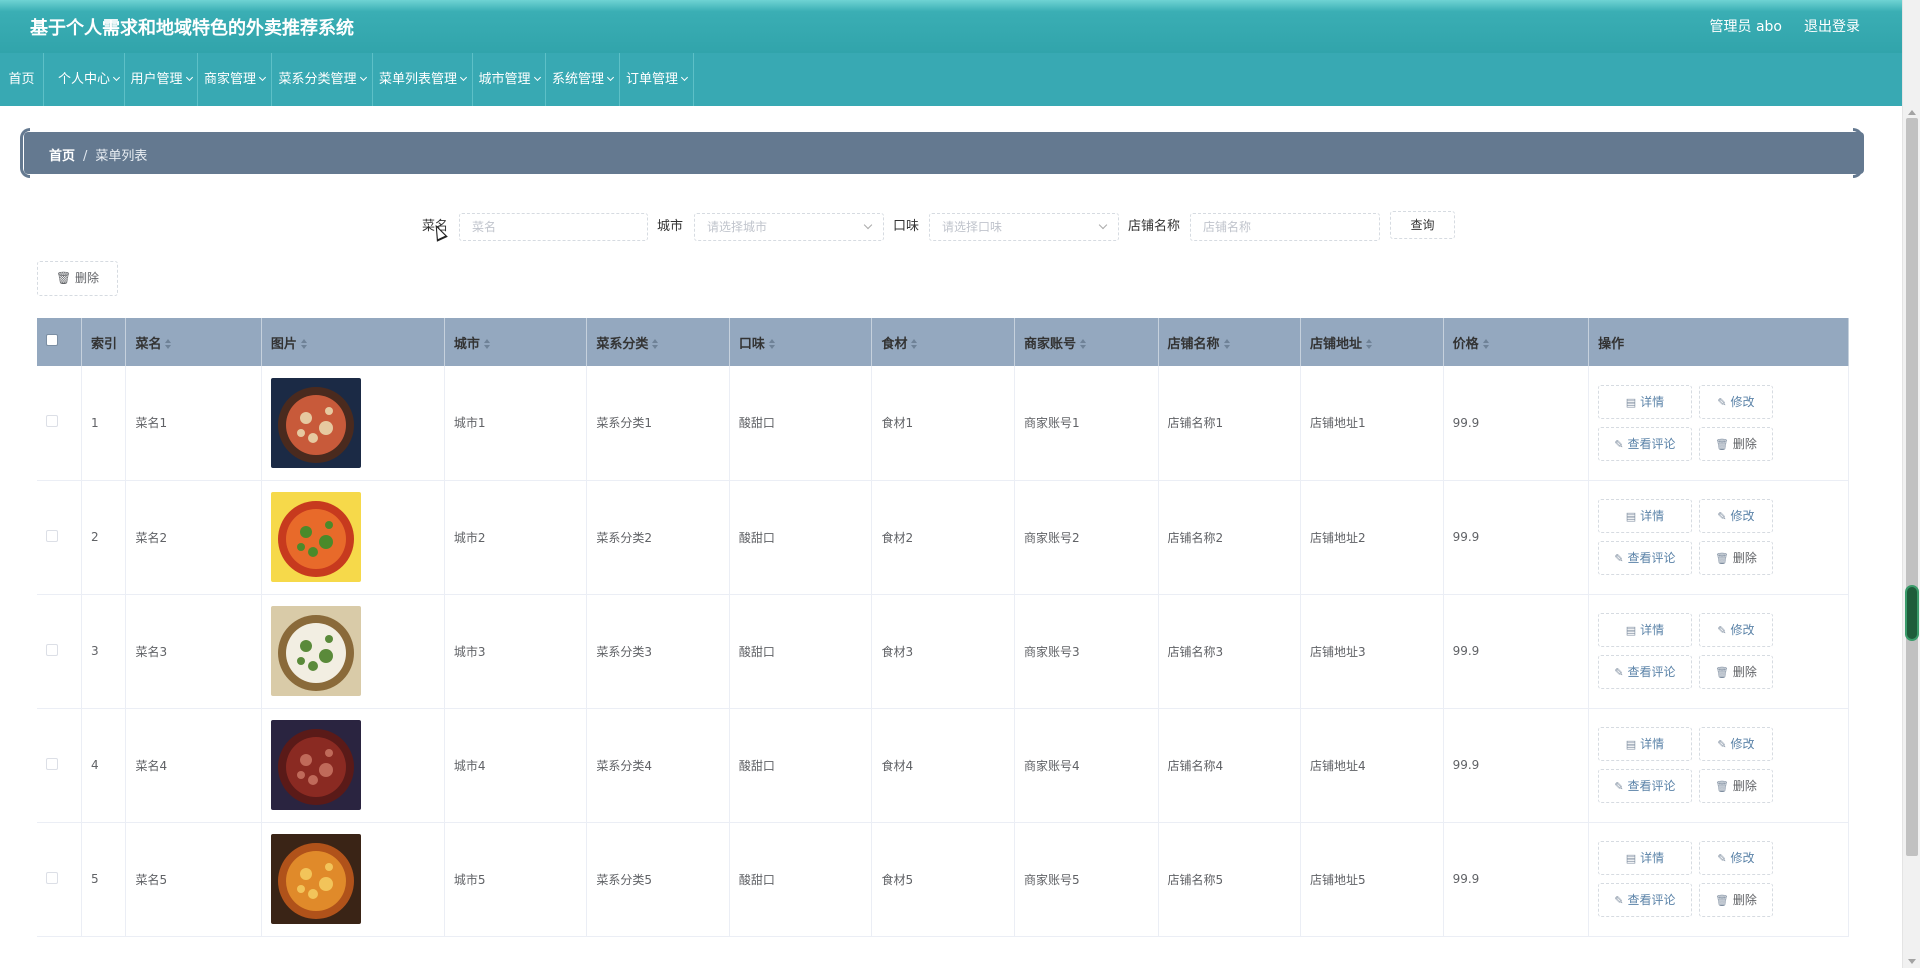 The height and width of the screenshot is (968, 1920). I want to click on nav-merchant-management: 商家管理, so click(235, 79).